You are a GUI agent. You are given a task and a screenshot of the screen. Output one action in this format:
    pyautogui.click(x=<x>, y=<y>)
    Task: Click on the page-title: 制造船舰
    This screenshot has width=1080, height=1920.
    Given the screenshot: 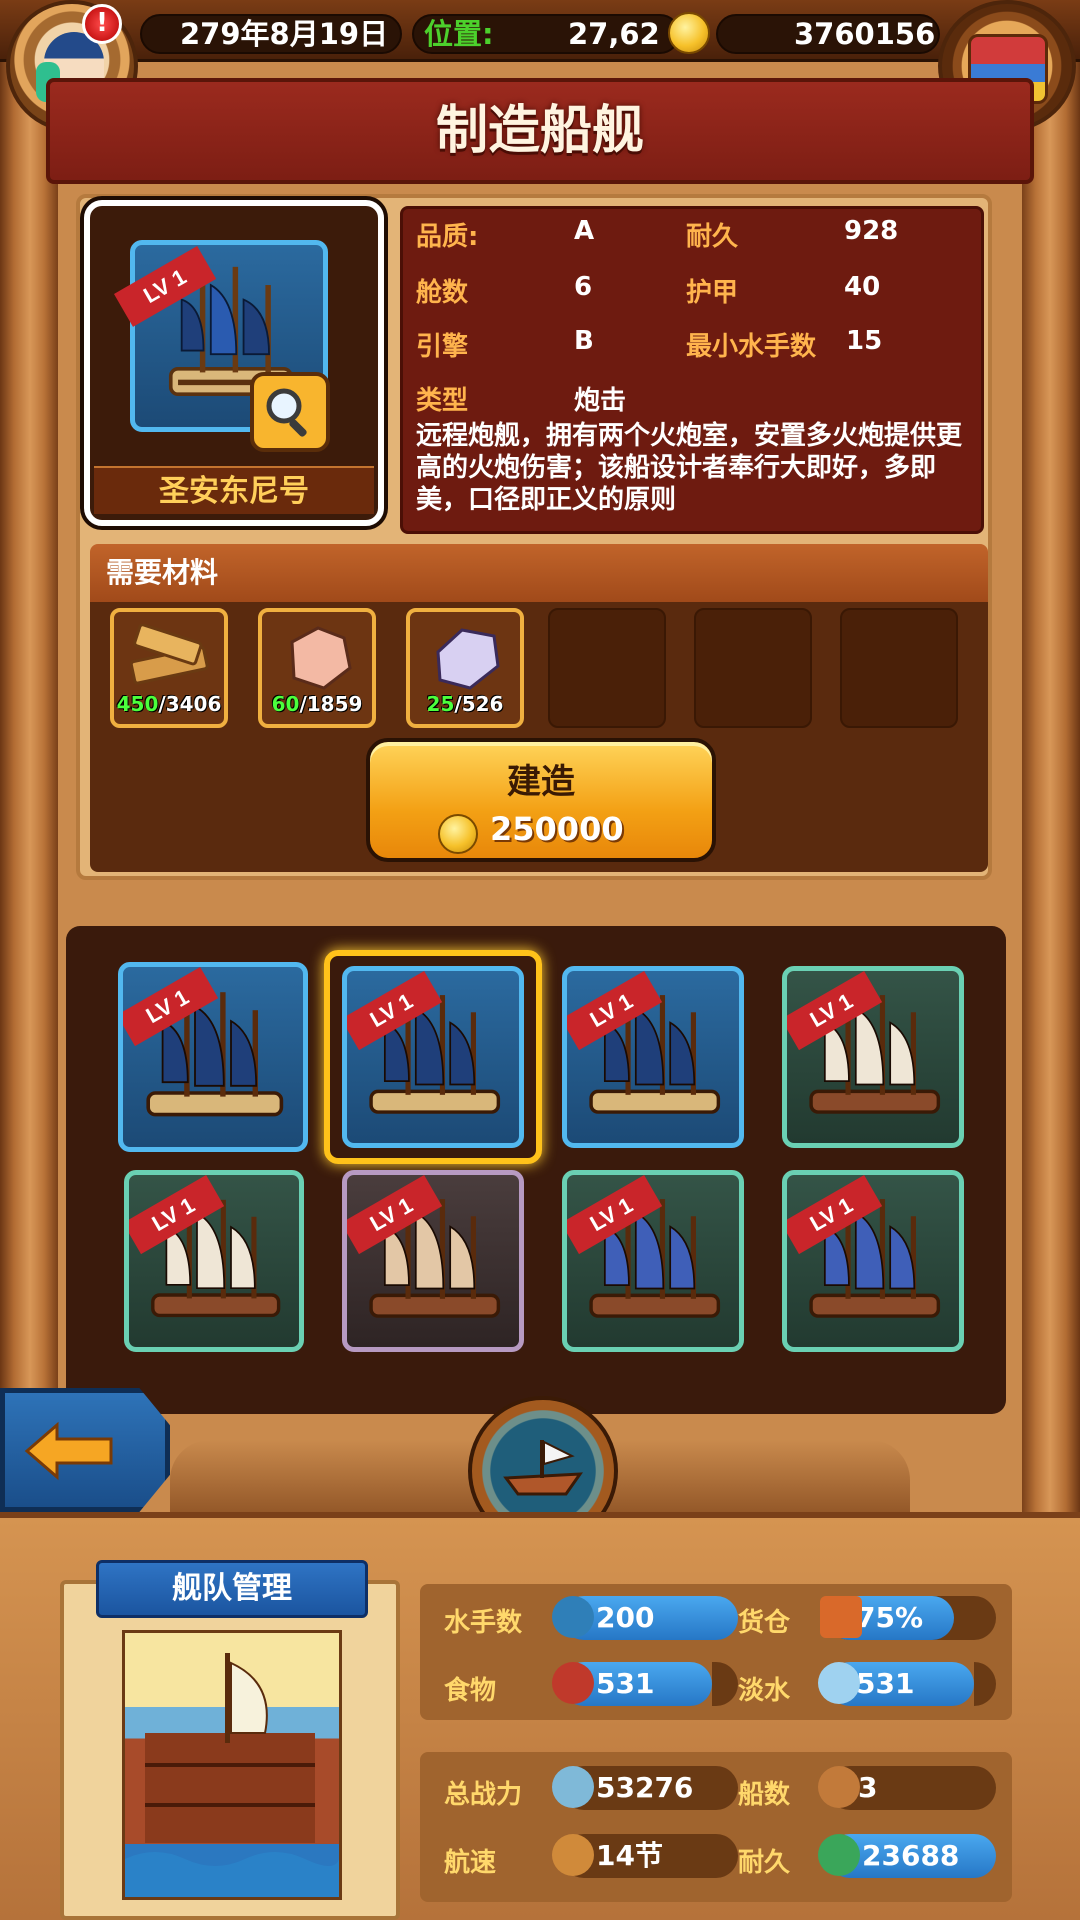 What is the action you would take?
    pyautogui.click(x=539, y=131)
    